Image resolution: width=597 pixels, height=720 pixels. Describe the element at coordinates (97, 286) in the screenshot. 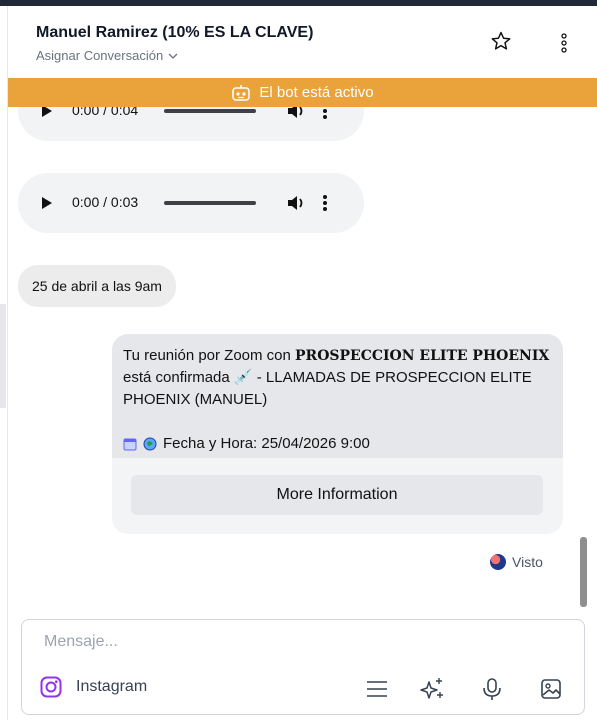

I see `date-chip: 25 de abril a las 9am` at that location.